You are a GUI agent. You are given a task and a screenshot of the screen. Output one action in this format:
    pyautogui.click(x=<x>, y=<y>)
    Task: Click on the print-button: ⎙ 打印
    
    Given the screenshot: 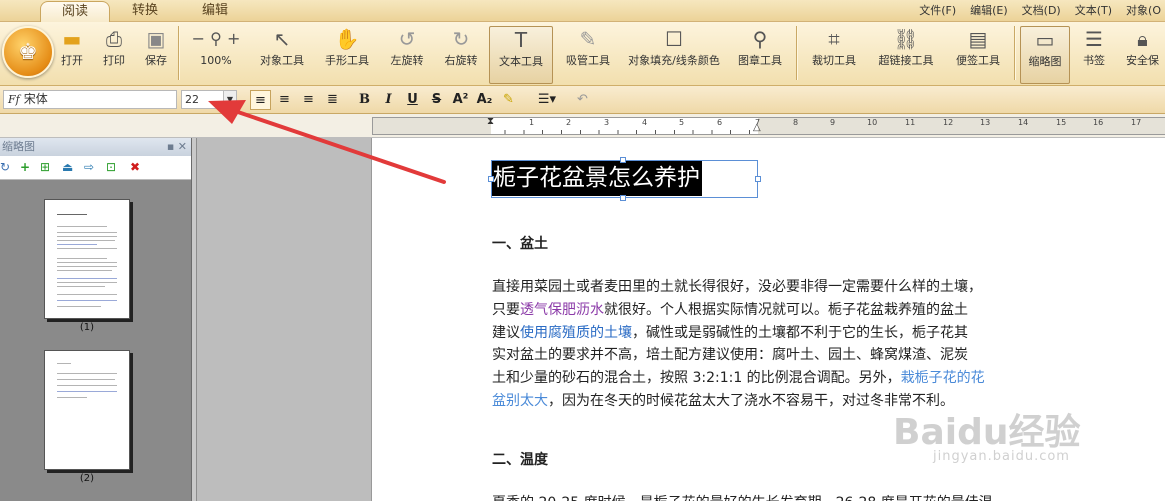 What is the action you would take?
    pyautogui.click(x=114, y=55)
    